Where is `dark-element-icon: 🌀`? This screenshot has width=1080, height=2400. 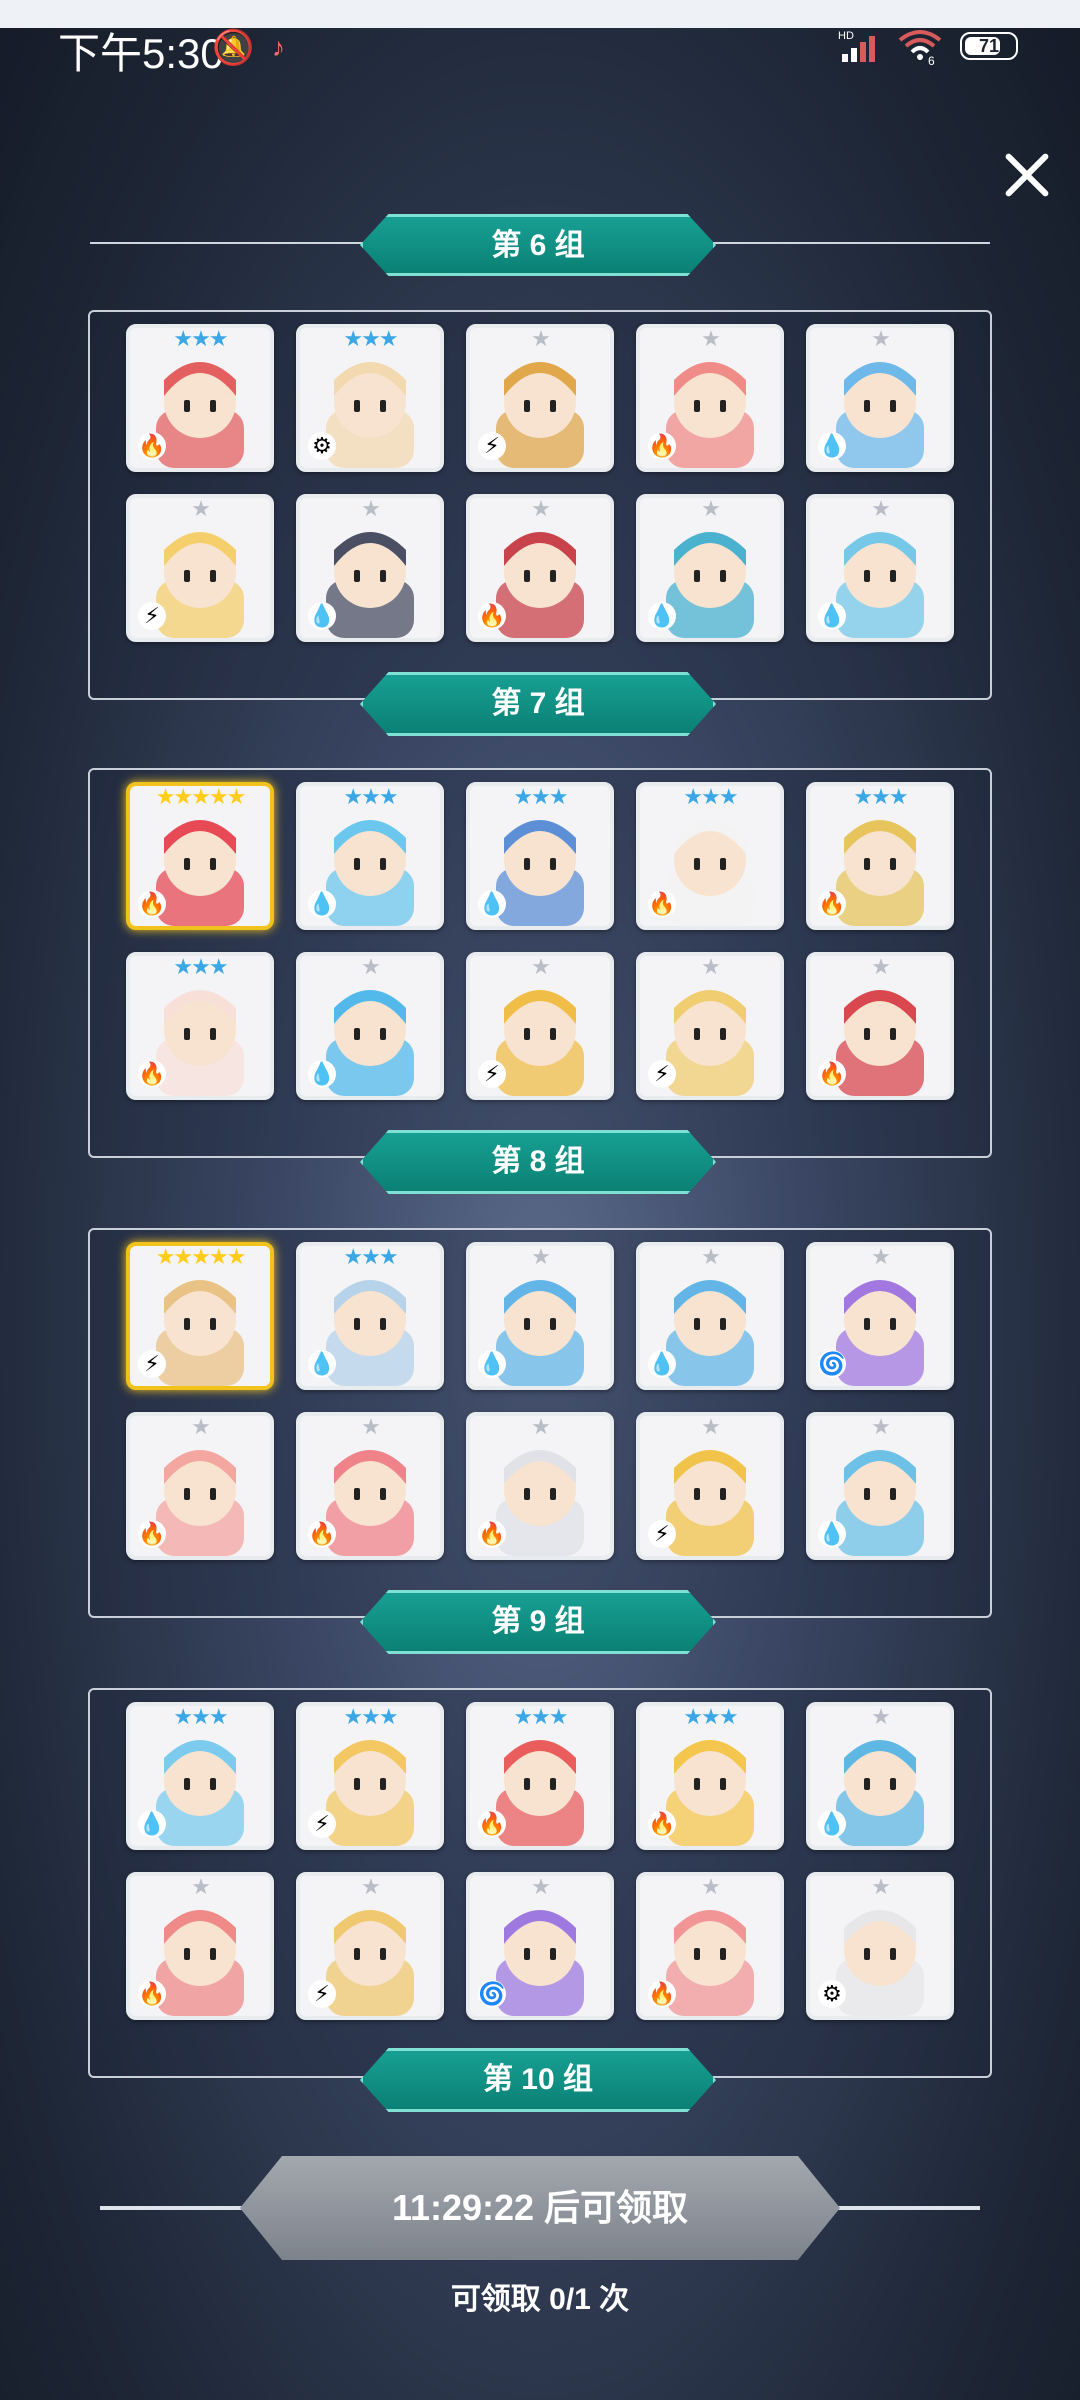 dark-element-icon: 🌀 is located at coordinates (492, 1994).